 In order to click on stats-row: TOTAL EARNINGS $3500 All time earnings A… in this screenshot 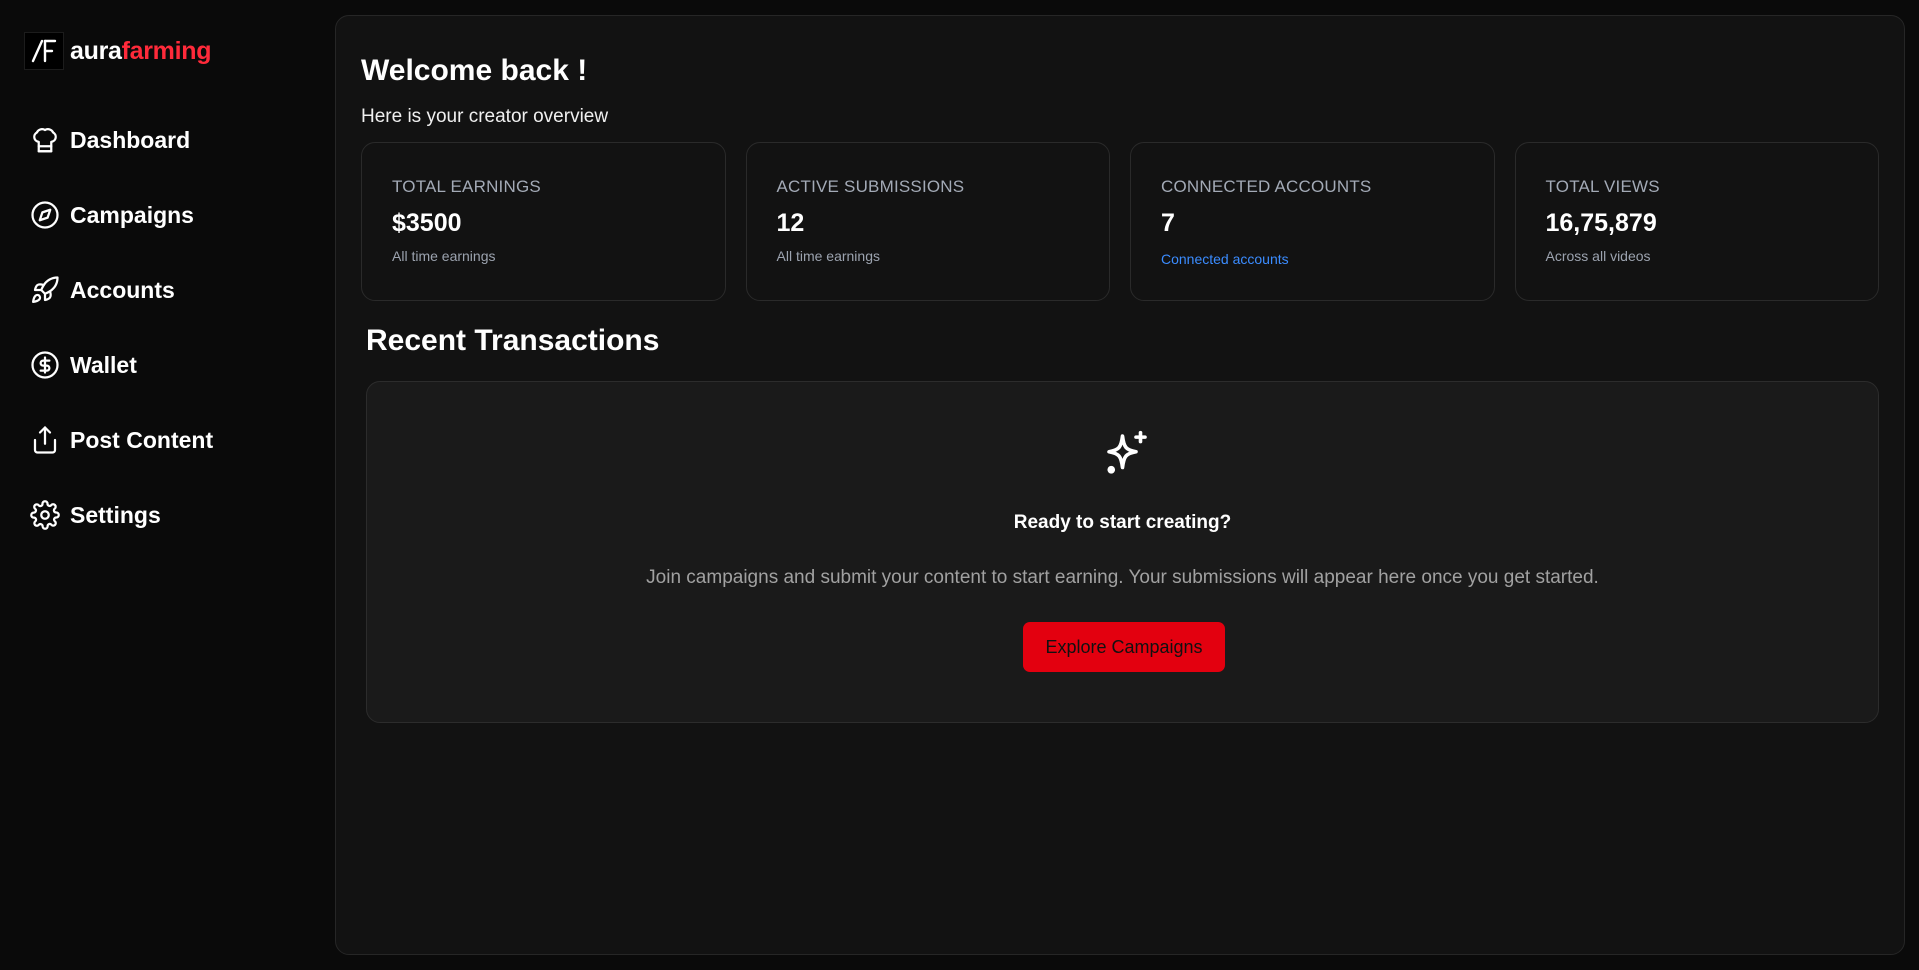, I will do `click(1120, 221)`.